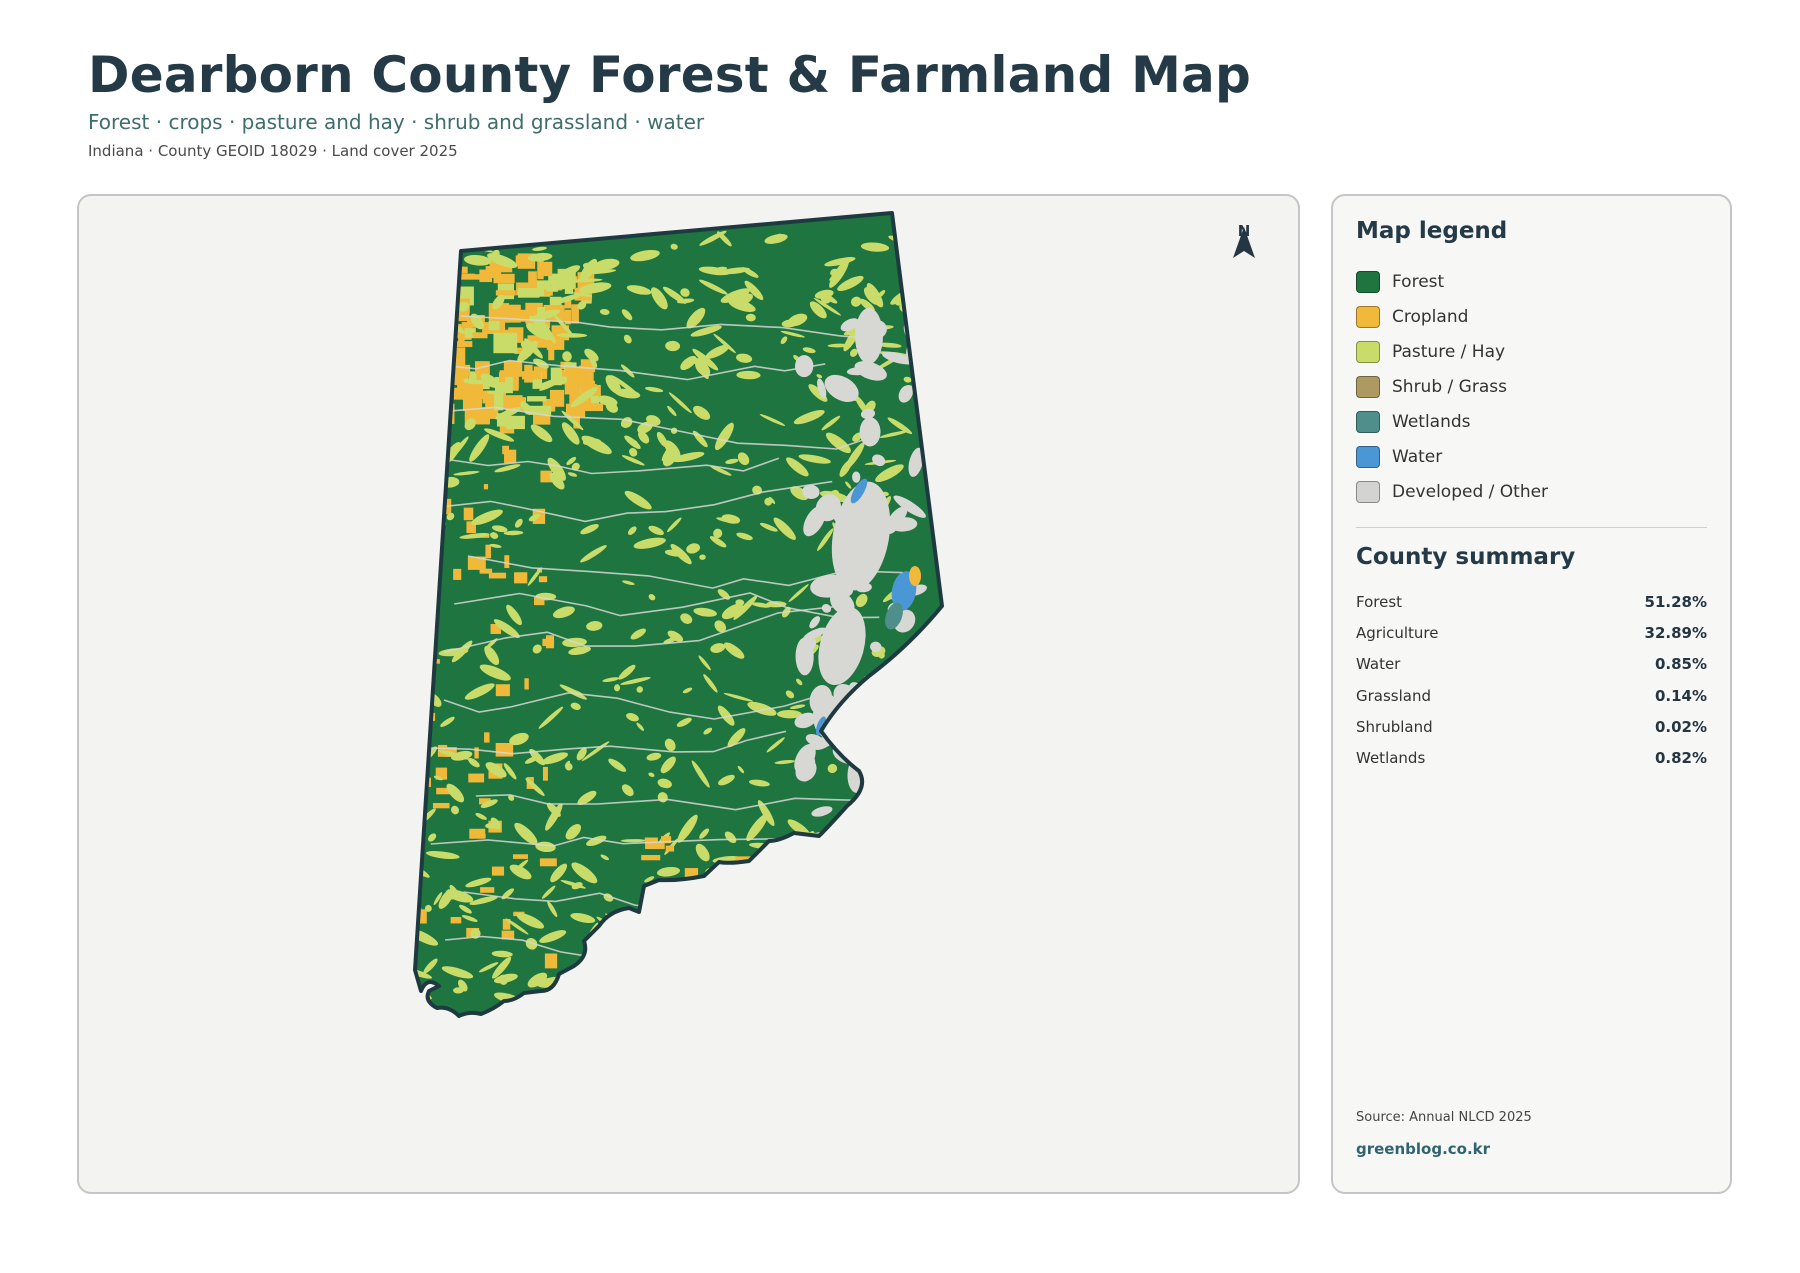 This screenshot has width=1800, height=1273. I want to click on summary-title: County summary, so click(1466, 557).